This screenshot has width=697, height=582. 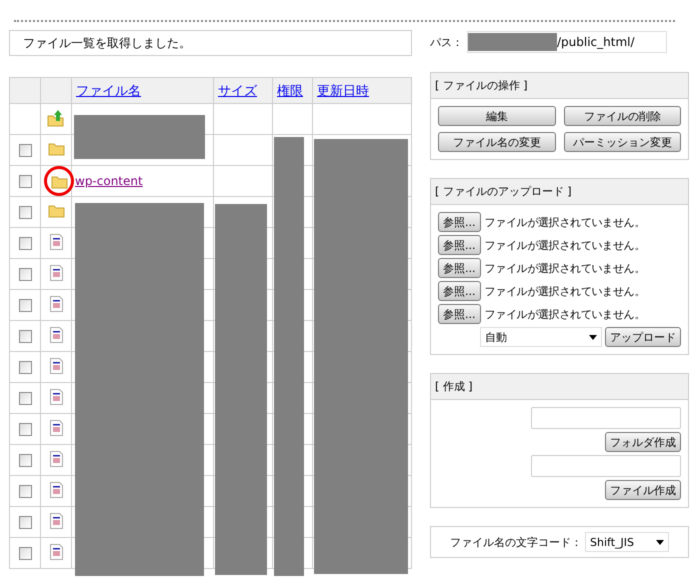 What do you see at coordinates (567, 42) in the screenshot?
I see `path-field: /public_html/` at bounding box center [567, 42].